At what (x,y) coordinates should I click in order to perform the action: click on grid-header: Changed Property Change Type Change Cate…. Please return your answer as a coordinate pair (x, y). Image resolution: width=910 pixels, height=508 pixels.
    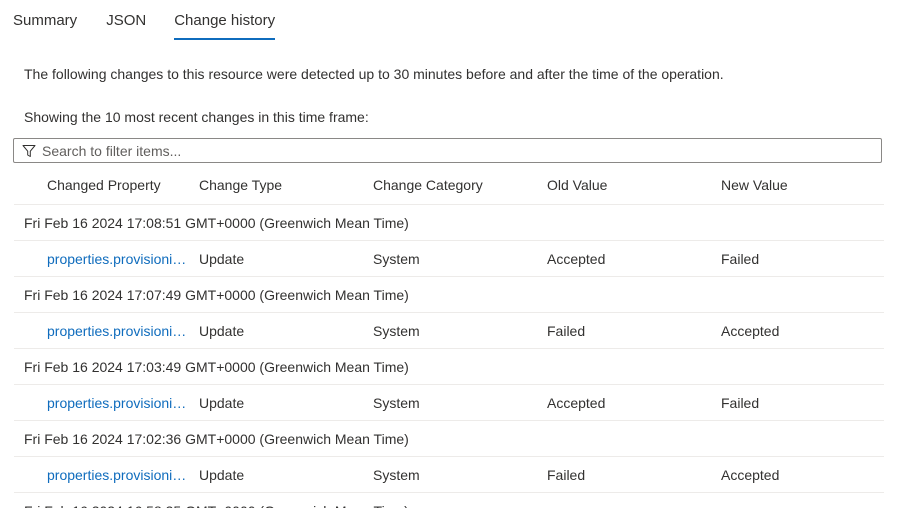
    Looking at the image, I should click on (449, 185).